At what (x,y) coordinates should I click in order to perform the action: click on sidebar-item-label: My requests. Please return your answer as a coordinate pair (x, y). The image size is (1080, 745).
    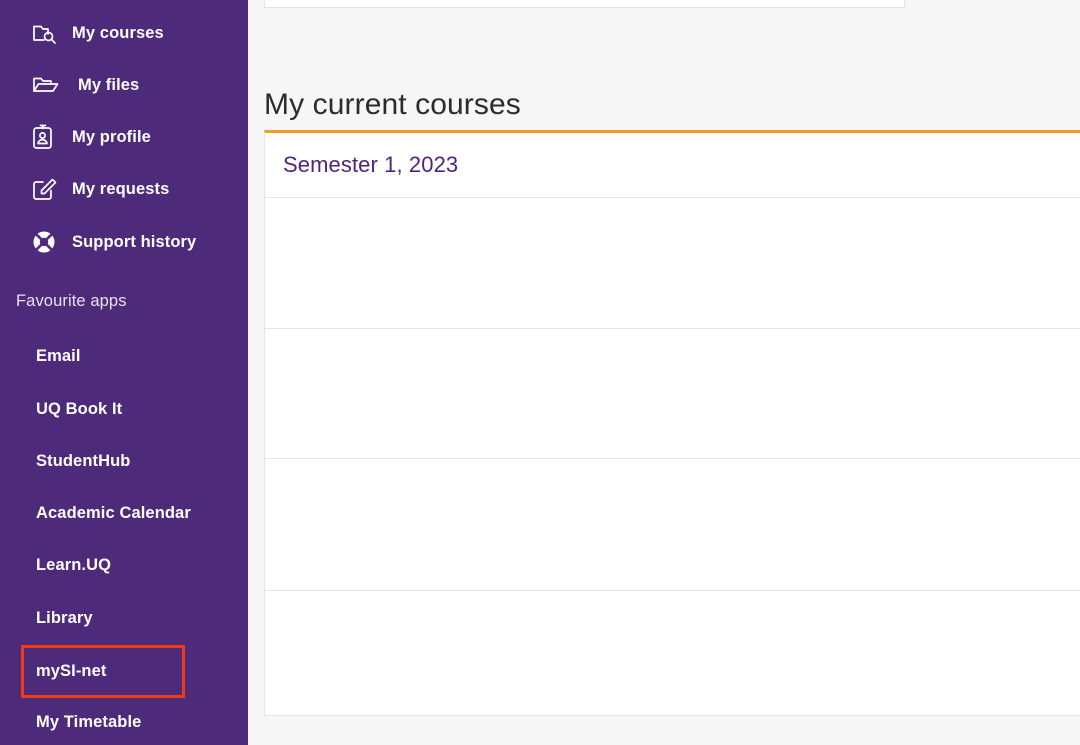
    Looking at the image, I should click on (121, 188).